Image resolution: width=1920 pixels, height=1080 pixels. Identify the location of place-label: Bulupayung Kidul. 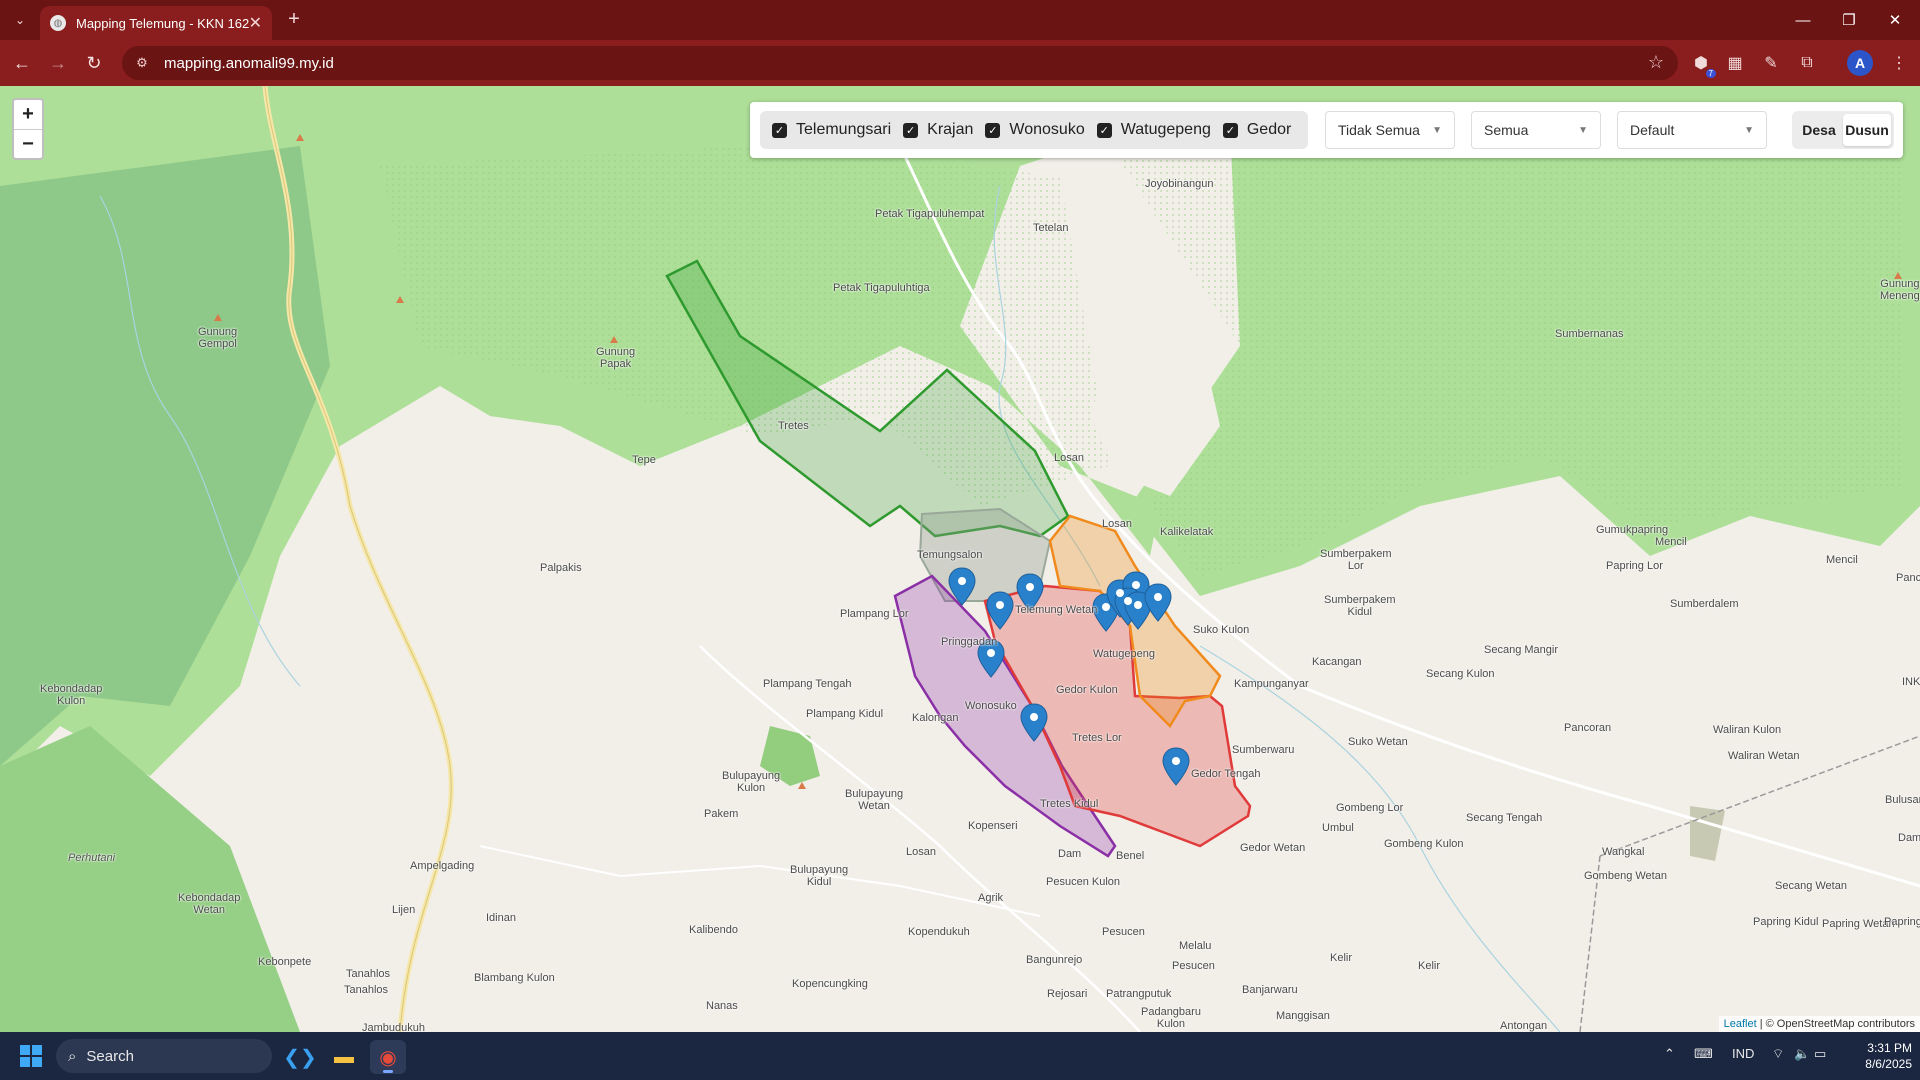
(819, 876).